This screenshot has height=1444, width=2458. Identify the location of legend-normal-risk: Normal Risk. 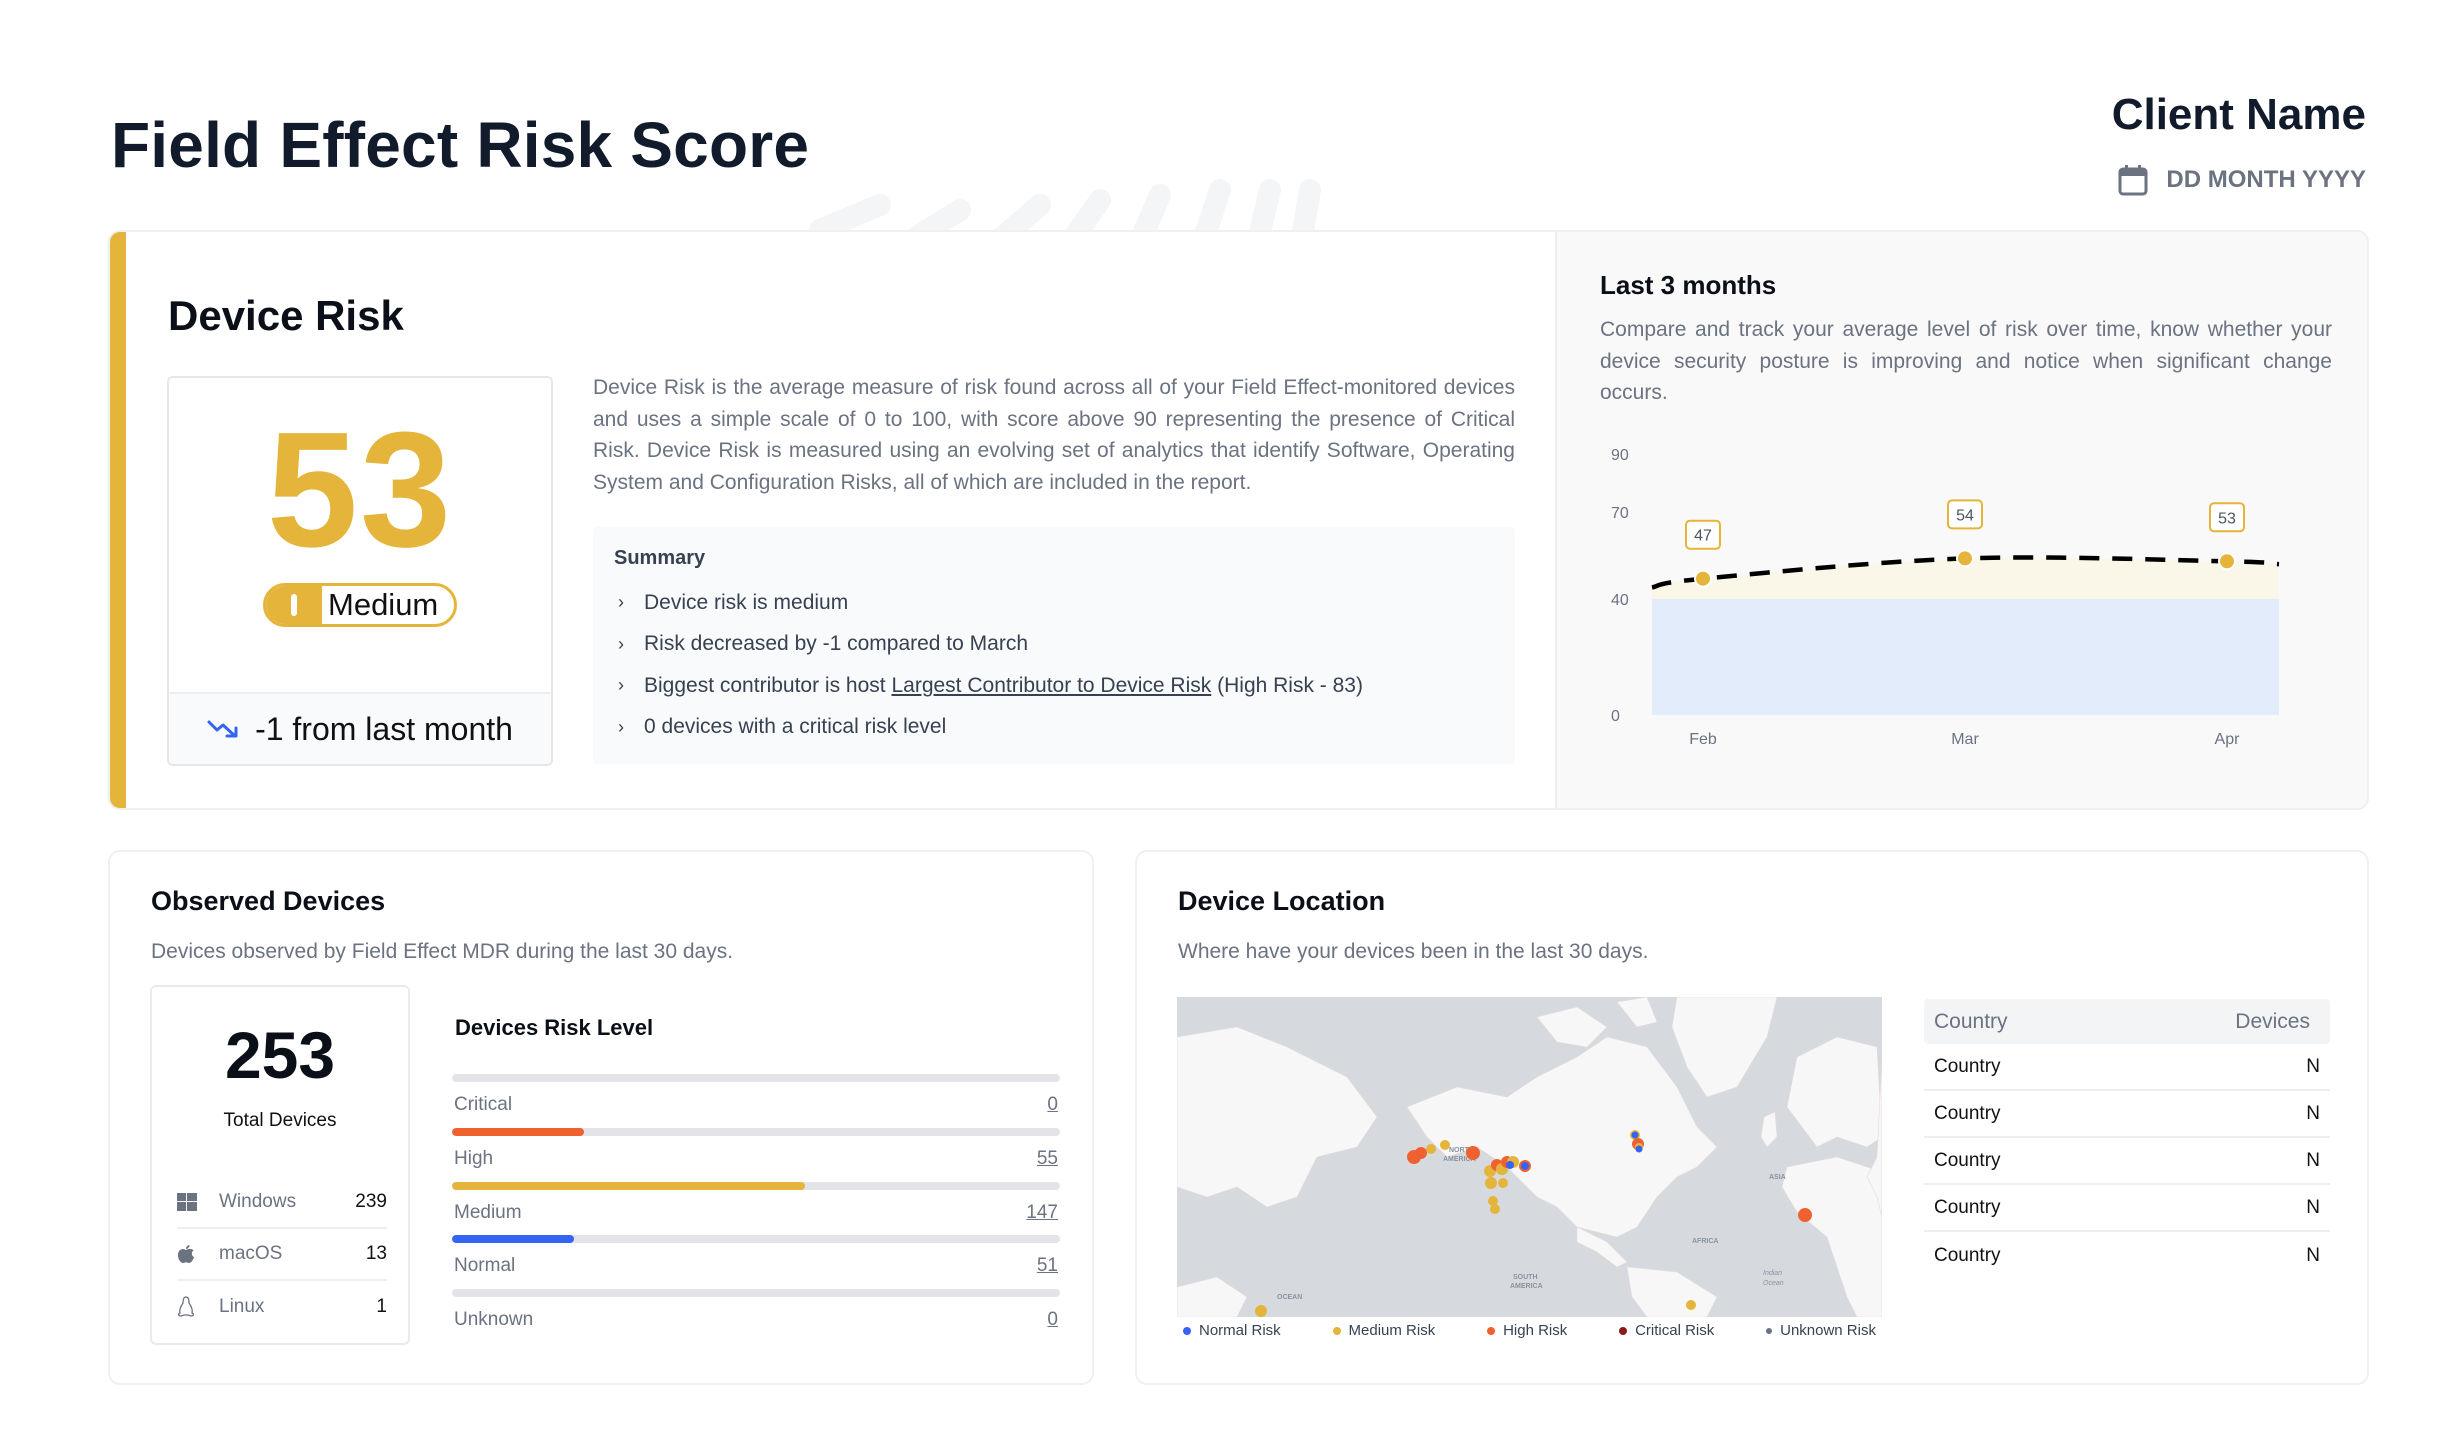
(1232, 1330).